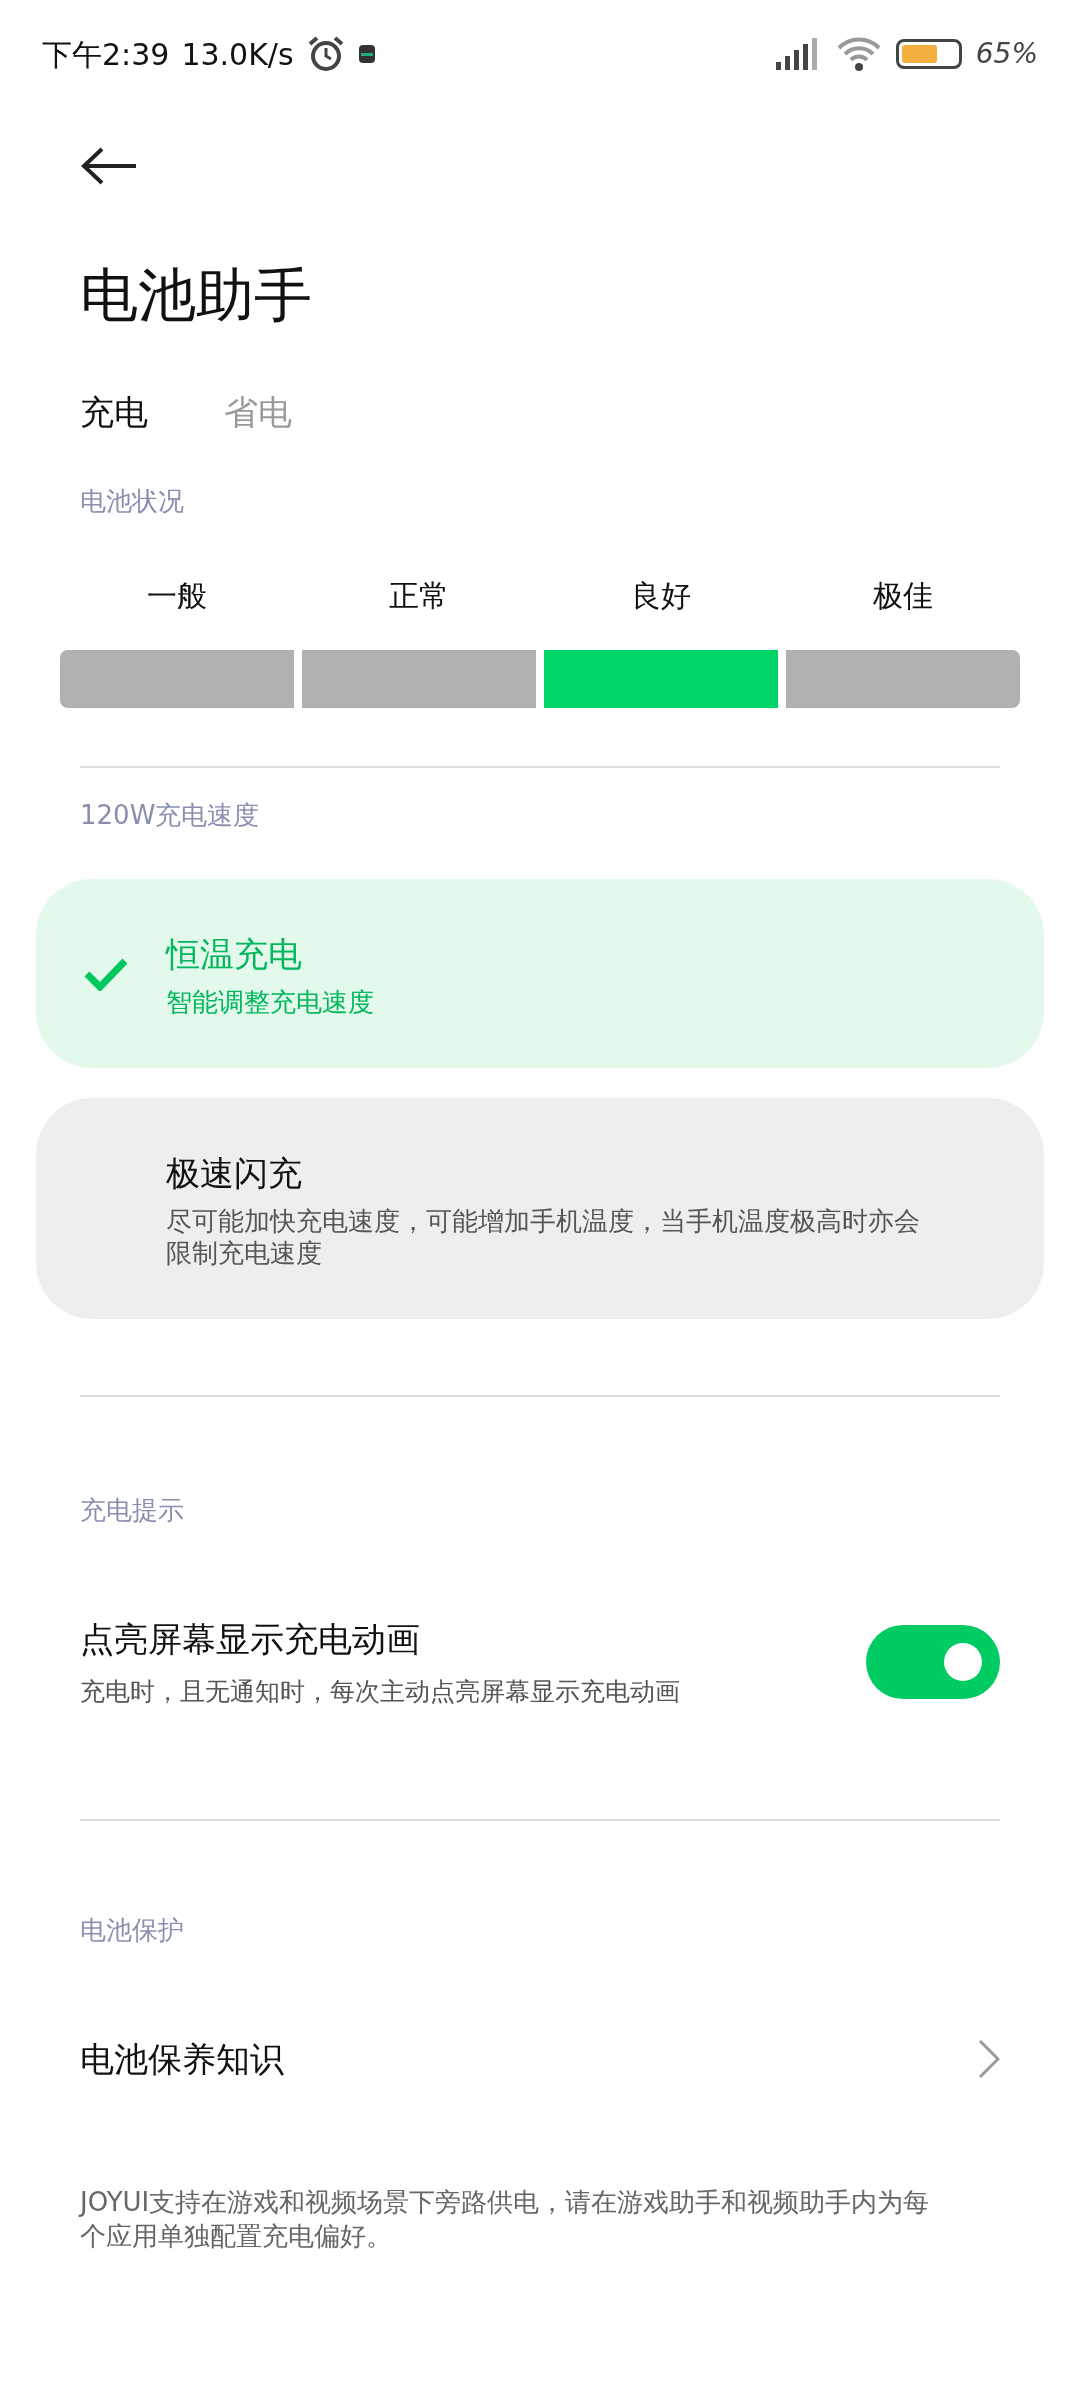 This screenshot has height=2400, width=1080. I want to click on footer-note: JOYUI支持在游戏和视频场景下旁路供电，请在游戏助手和视频助手内为每个应用单独配置充电偏好。, so click(504, 2219).